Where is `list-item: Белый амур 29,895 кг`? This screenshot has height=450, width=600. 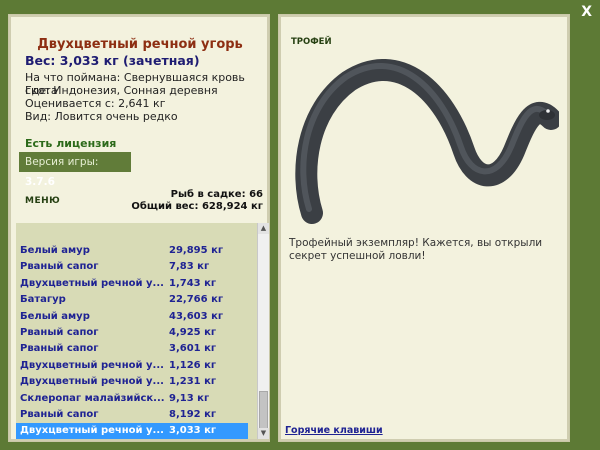 list-item: Белый амур 29,895 кг is located at coordinates (132, 251).